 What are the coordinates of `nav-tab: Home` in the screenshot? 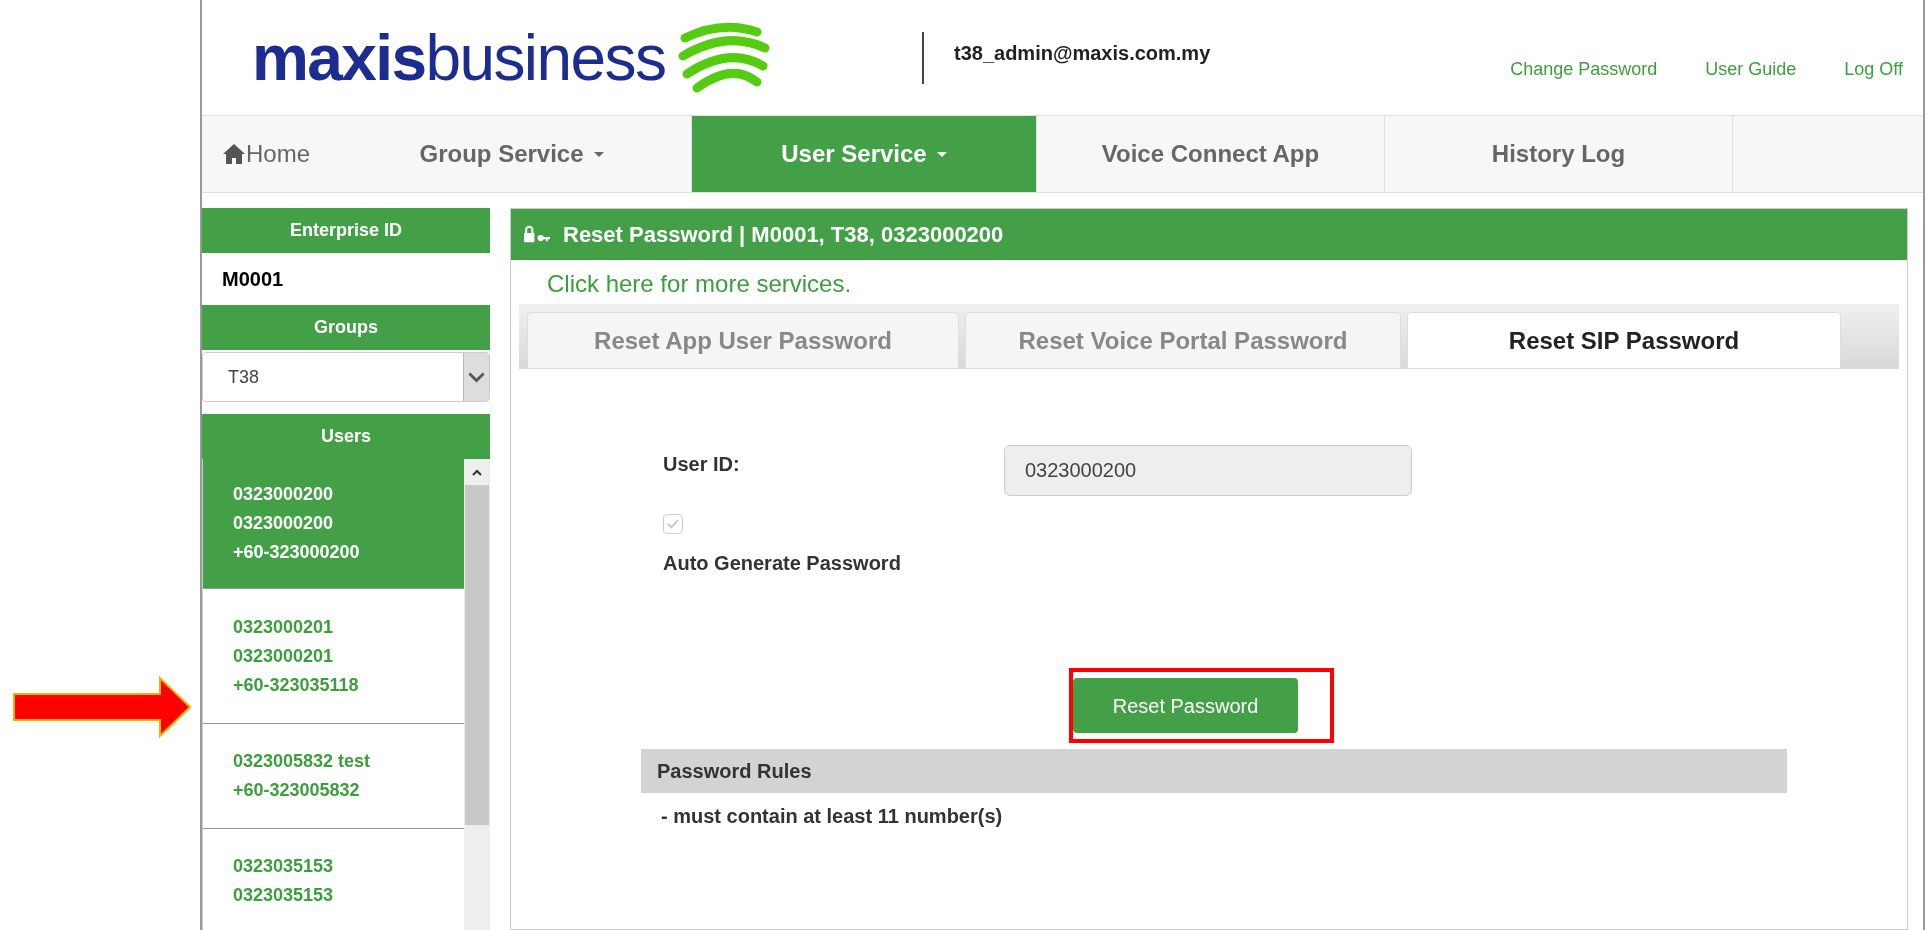 It's located at (267, 154).